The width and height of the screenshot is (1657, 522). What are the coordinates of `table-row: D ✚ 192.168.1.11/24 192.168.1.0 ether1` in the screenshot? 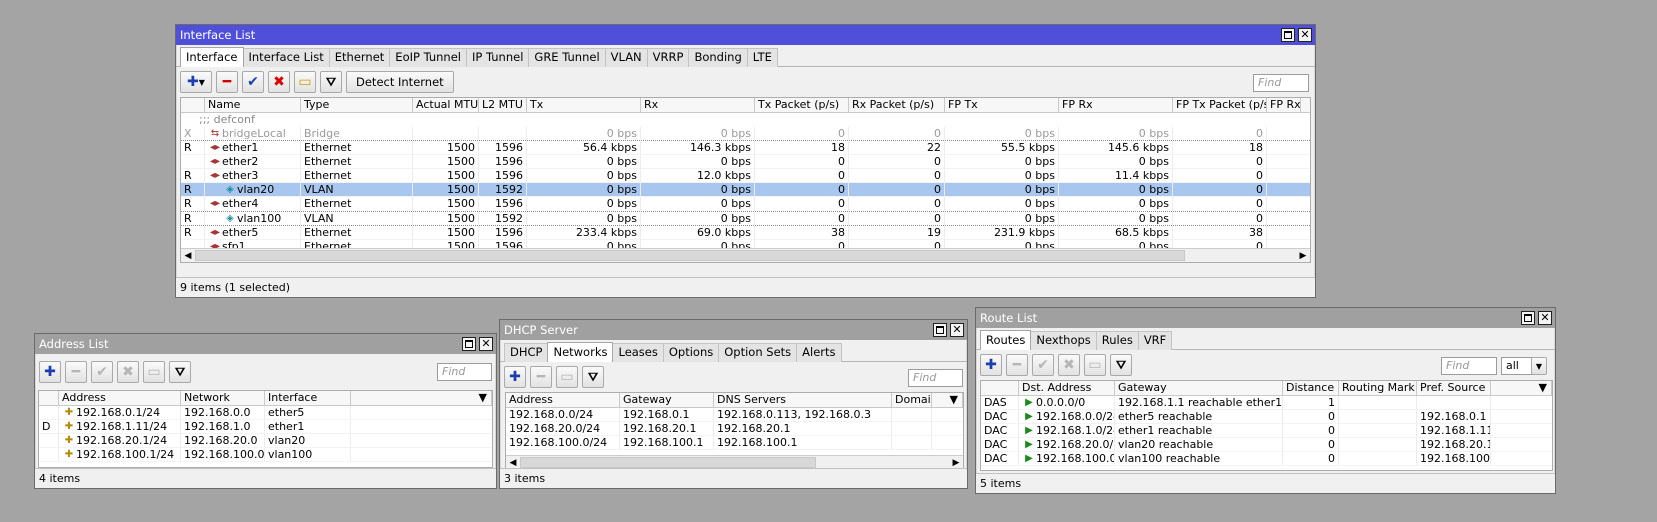 It's located at (265, 427).